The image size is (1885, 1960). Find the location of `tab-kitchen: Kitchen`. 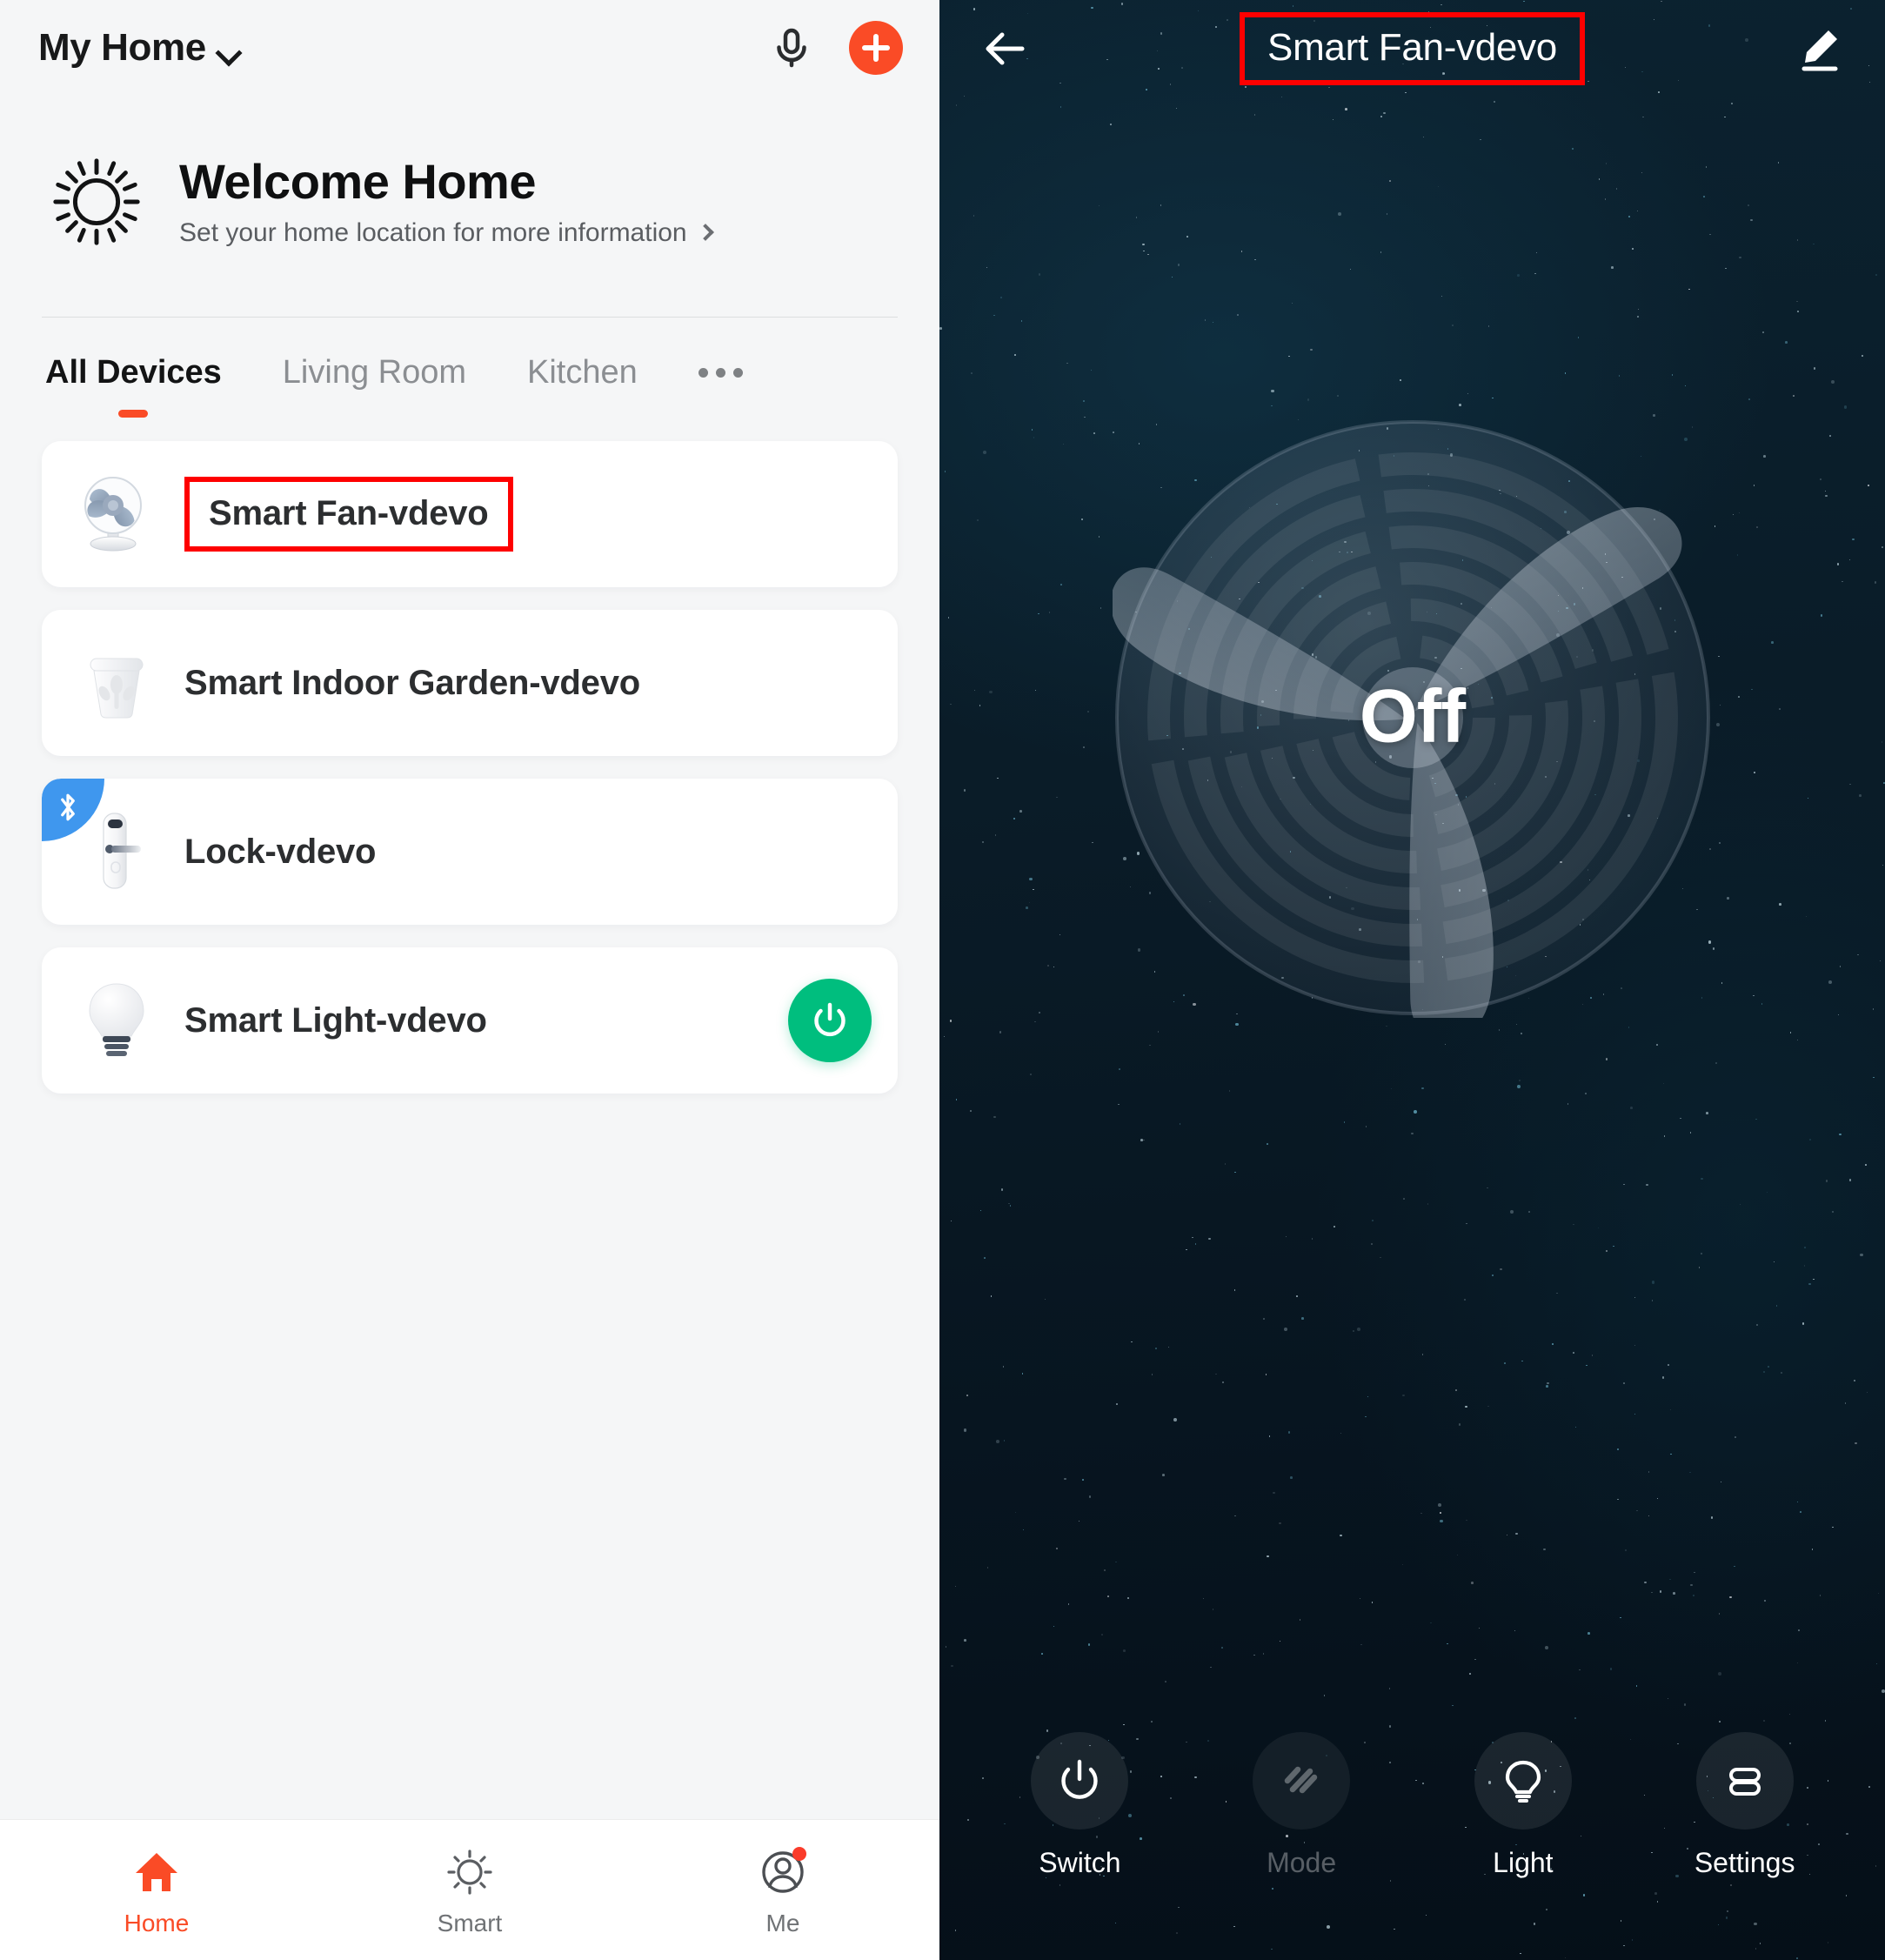

tab-kitchen: Kitchen is located at coordinates (582, 373).